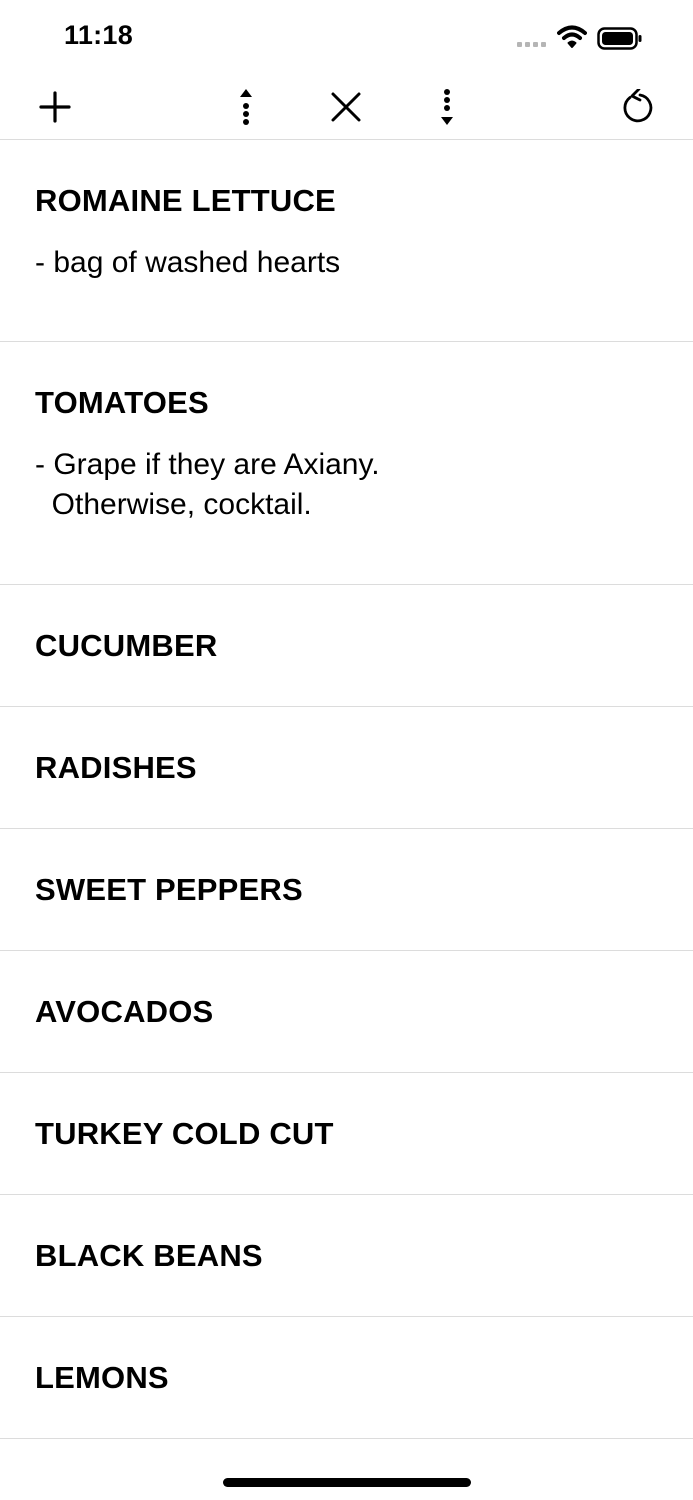 This screenshot has width=693, height=1500. I want to click on status-time: 11:18, so click(99, 35).